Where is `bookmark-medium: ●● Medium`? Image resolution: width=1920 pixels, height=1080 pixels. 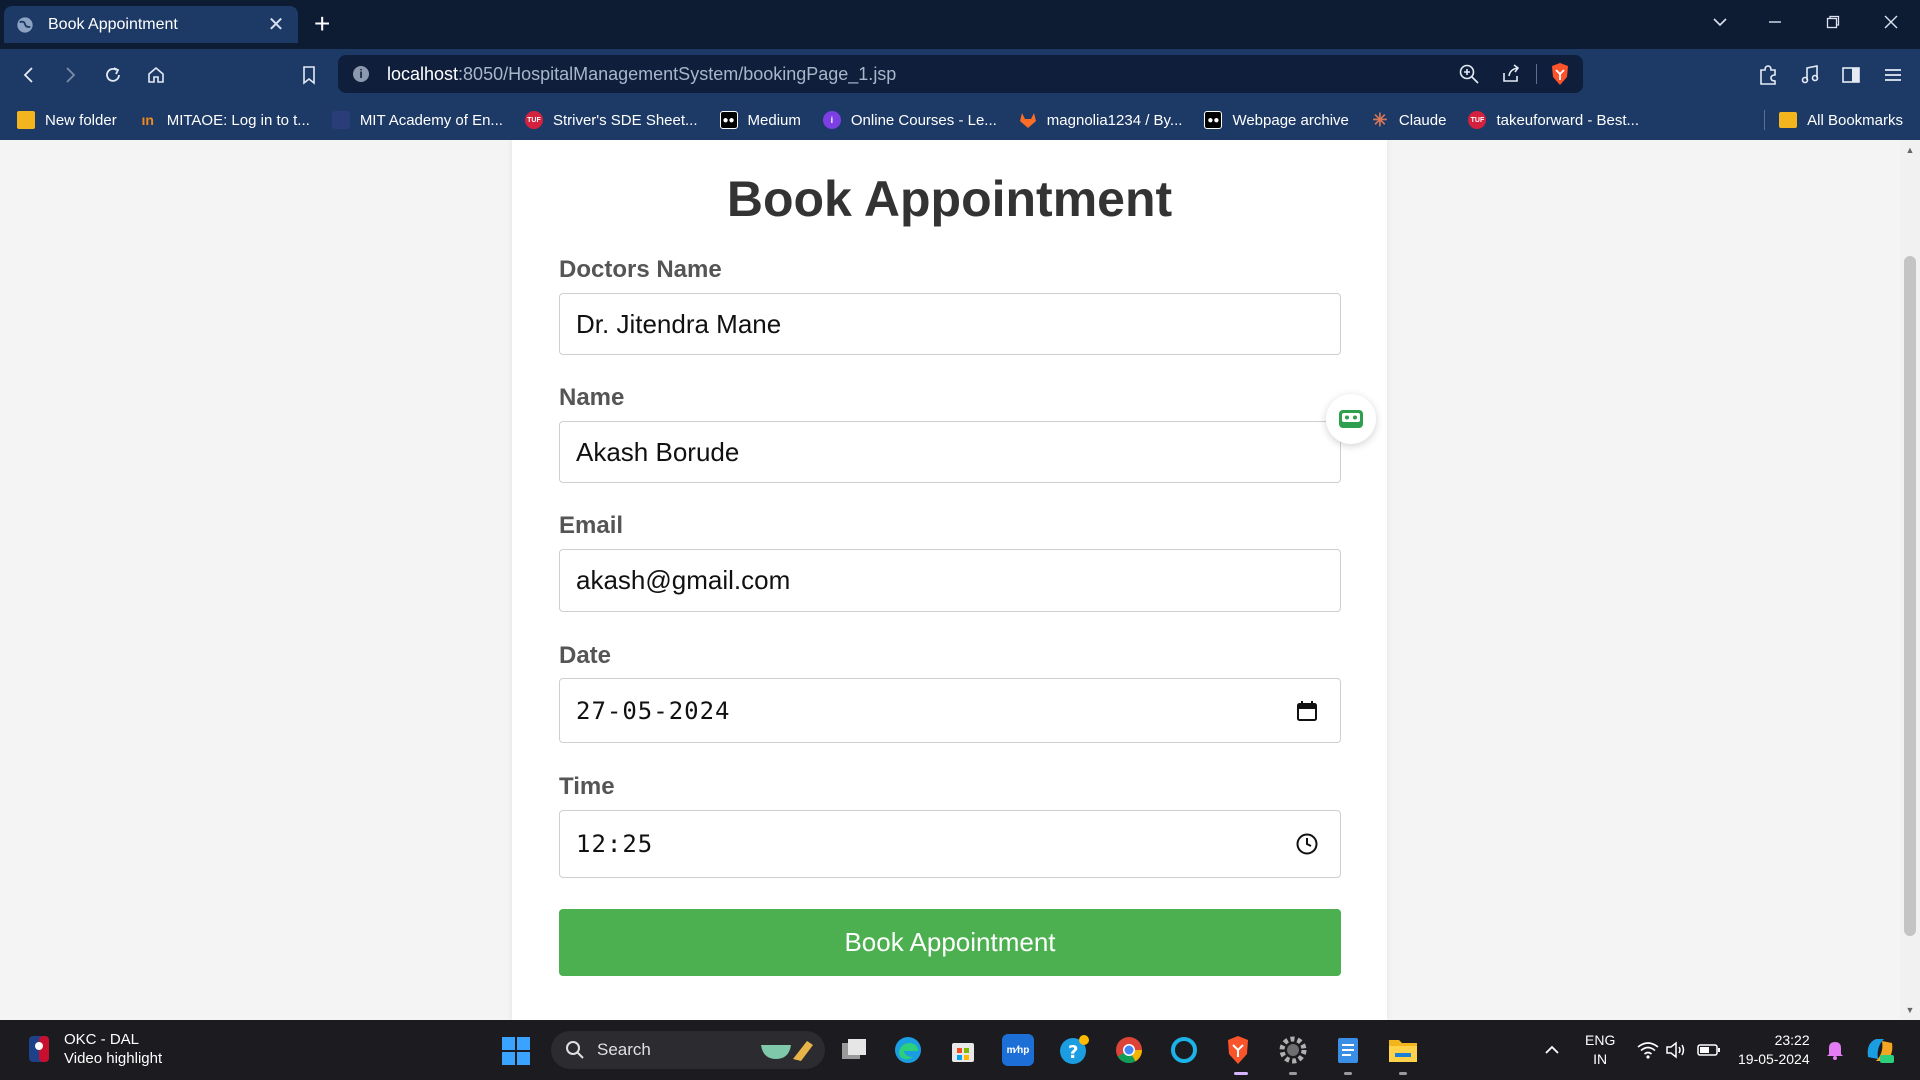 bookmark-medium: ●● Medium is located at coordinates (760, 120).